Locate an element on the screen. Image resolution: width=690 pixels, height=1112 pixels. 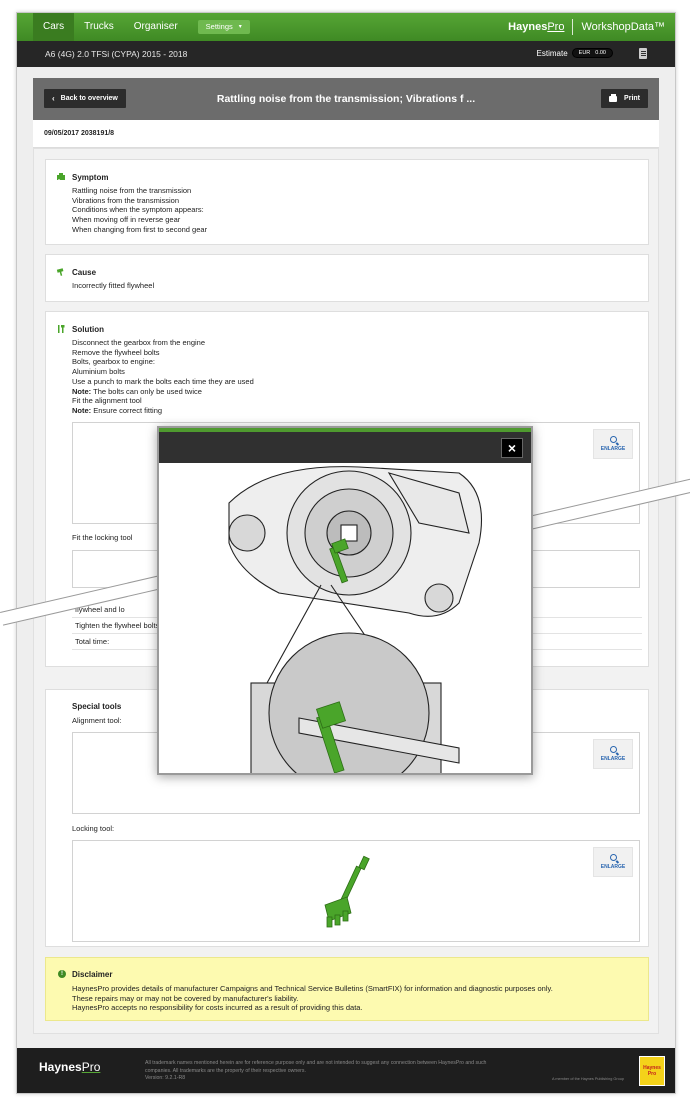
solution-line: Fit the locking tool is located at coordinates (102, 537).